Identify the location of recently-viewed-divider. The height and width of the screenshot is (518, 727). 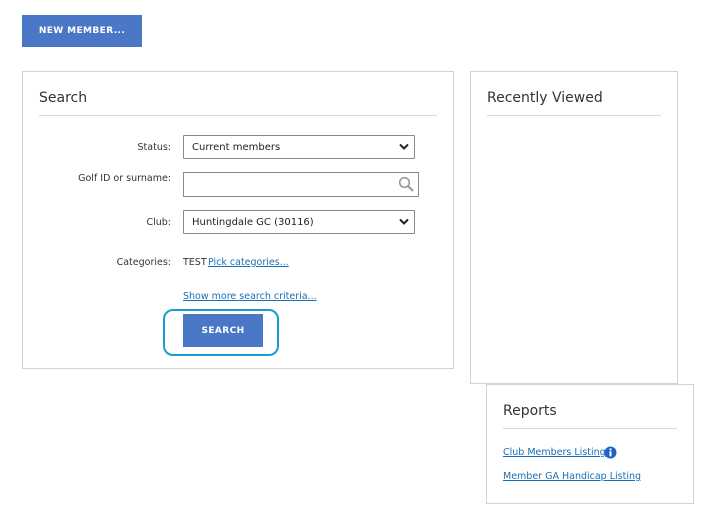
(574, 115).